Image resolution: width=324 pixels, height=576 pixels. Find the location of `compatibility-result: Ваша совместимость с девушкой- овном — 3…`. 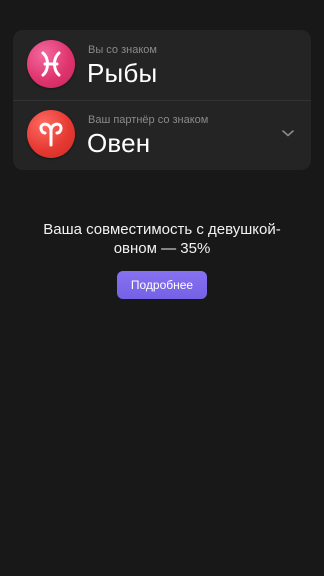

compatibility-result: Ваша совместимость с девушкой- овном — 3… is located at coordinates (162, 239).